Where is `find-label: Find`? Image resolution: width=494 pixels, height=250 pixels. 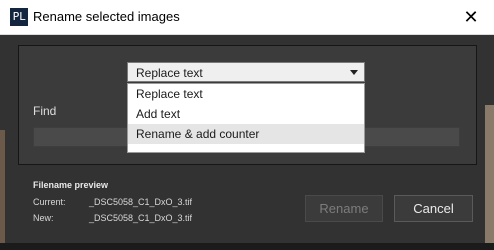
find-label: Find is located at coordinates (45, 111).